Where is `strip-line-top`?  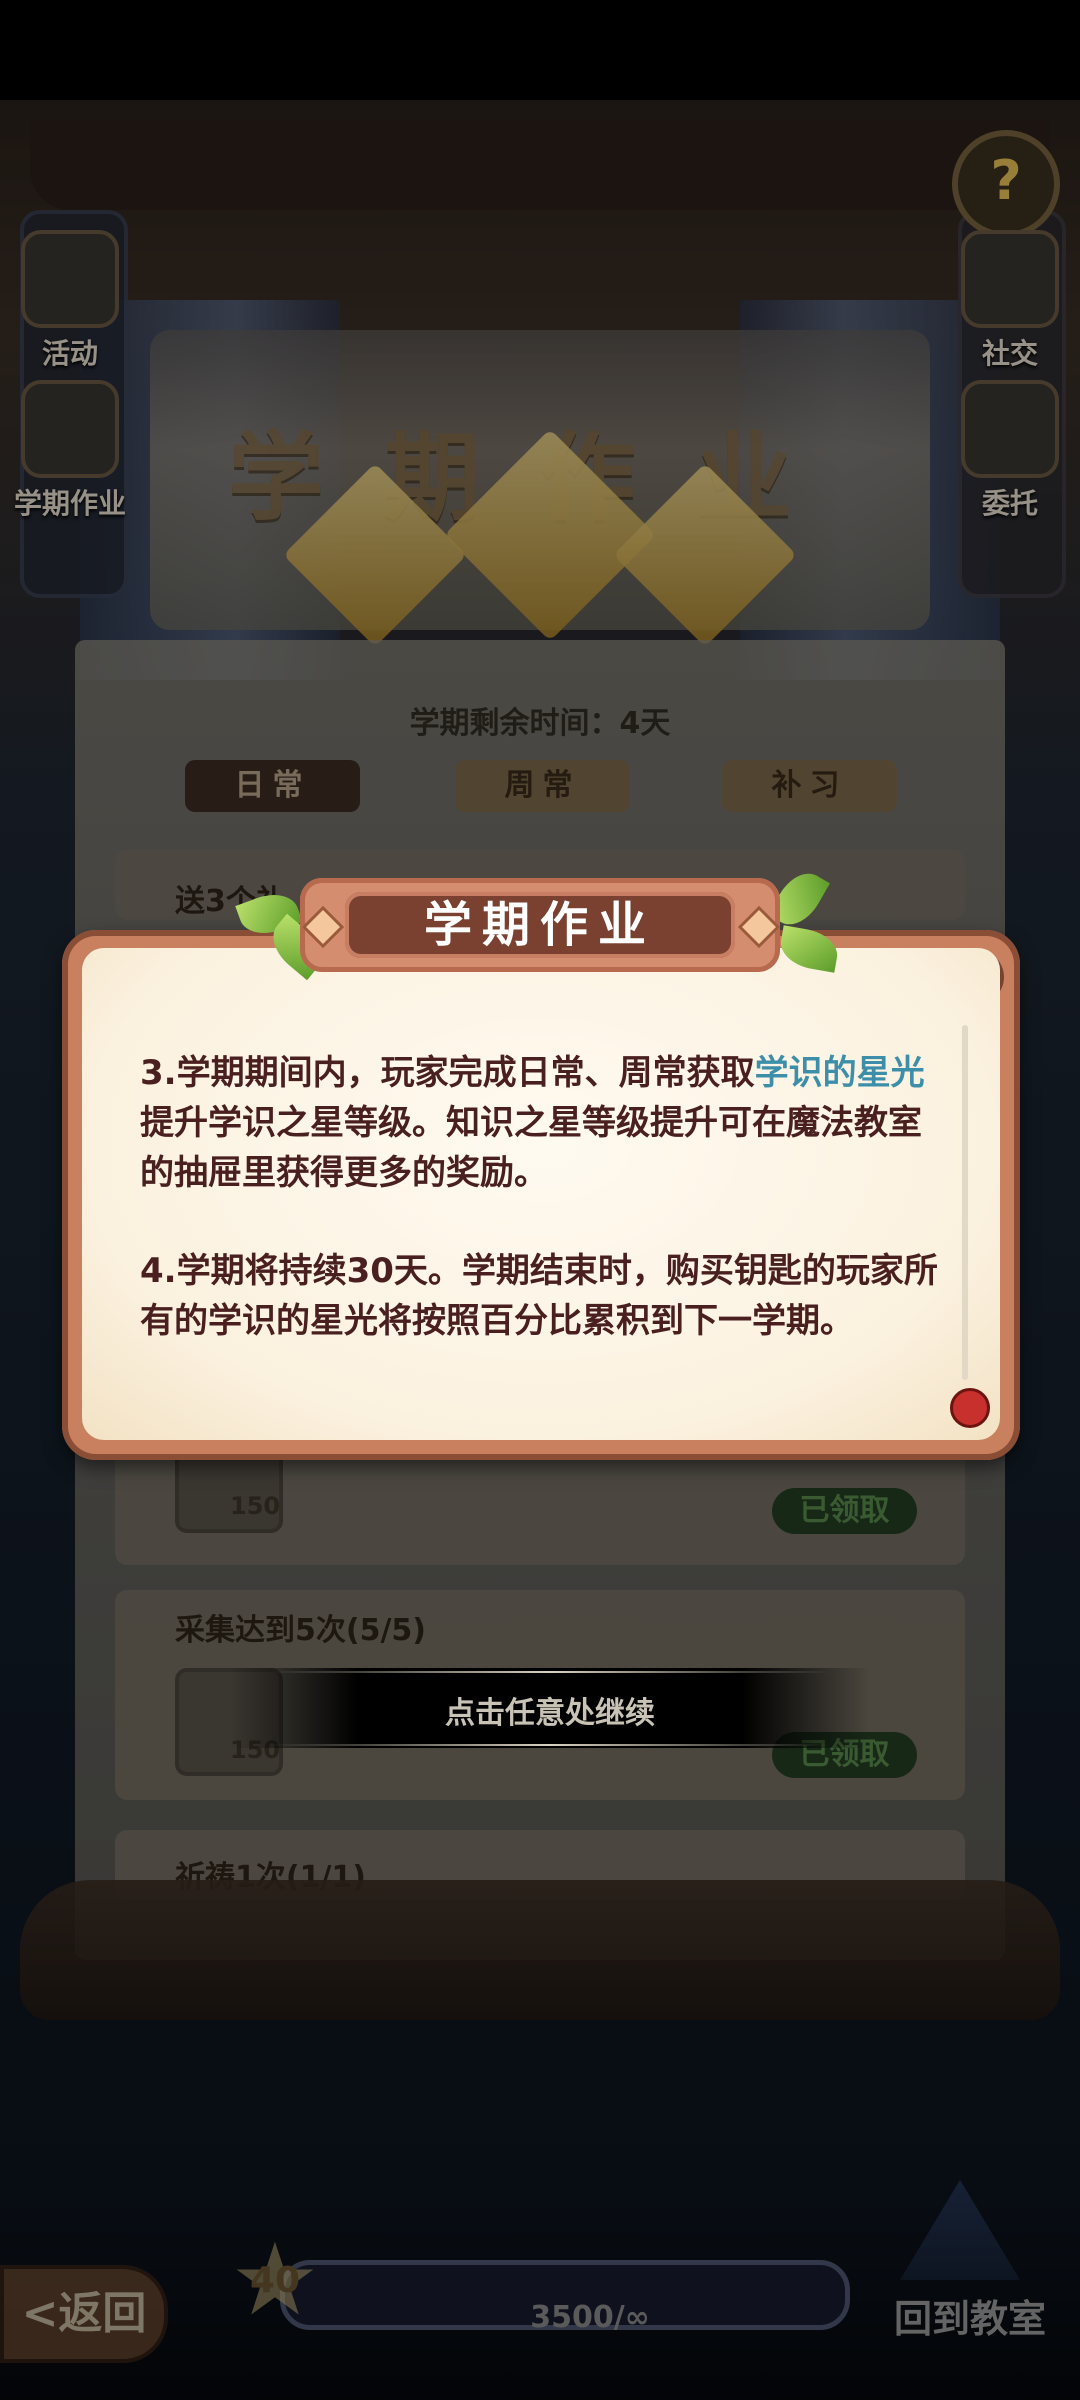
strip-line-top is located at coordinates (550, 1672).